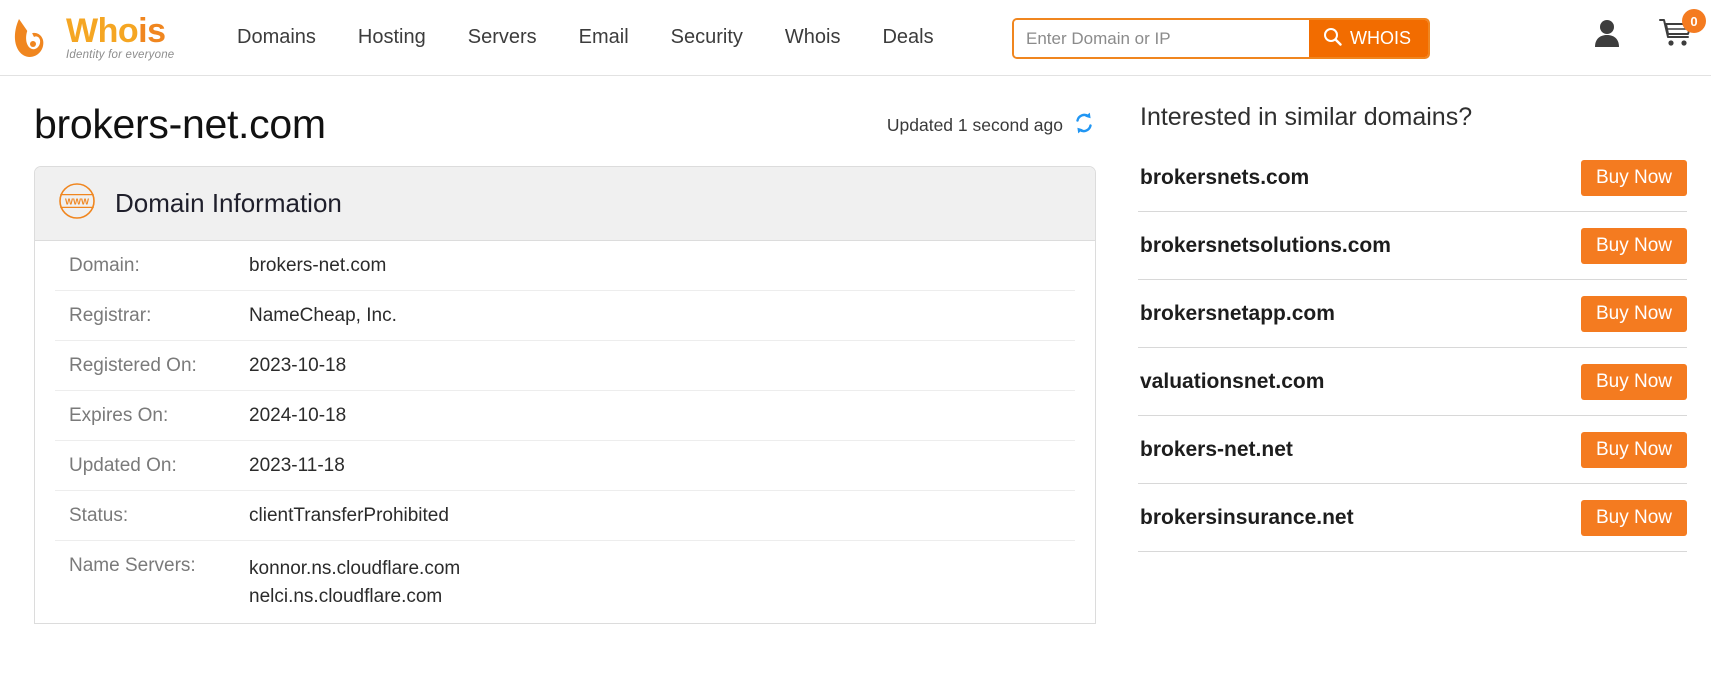  Describe the element at coordinates (276, 37) in the screenshot. I see `nav-item-domains: Domains` at that location.